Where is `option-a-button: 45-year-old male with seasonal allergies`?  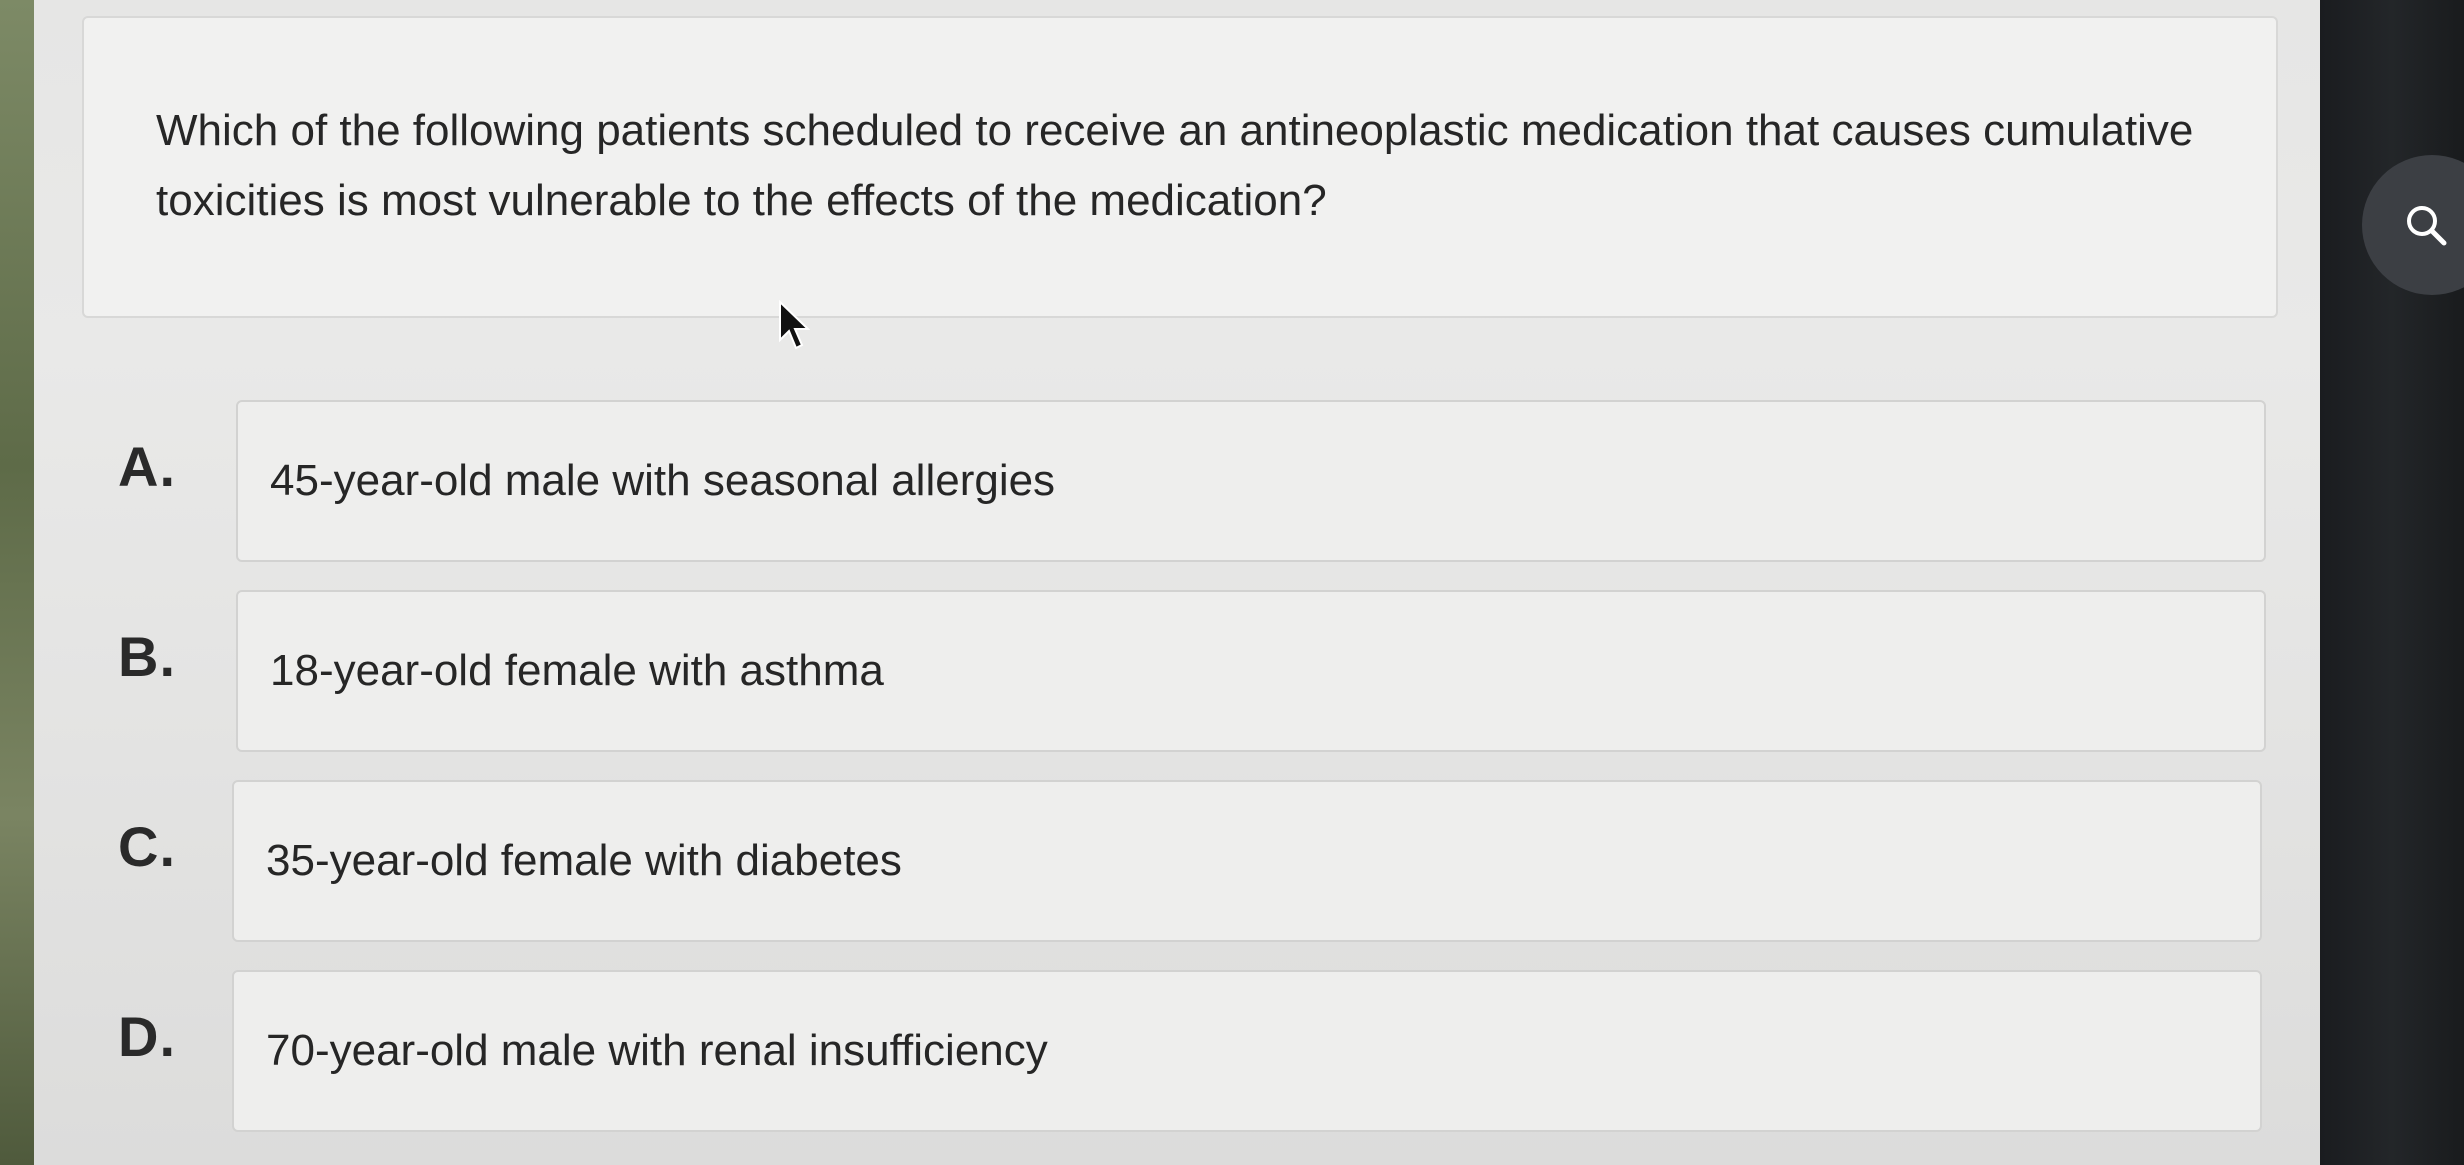
option-a-button: 45-year-old male with seasonal allergies is located at coordinates (1251, 481).